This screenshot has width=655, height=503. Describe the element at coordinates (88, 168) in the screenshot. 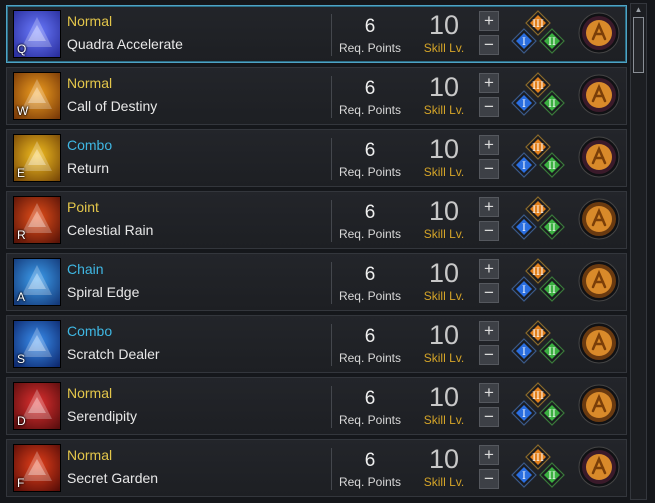

I see `skill-name: Return` at that location.